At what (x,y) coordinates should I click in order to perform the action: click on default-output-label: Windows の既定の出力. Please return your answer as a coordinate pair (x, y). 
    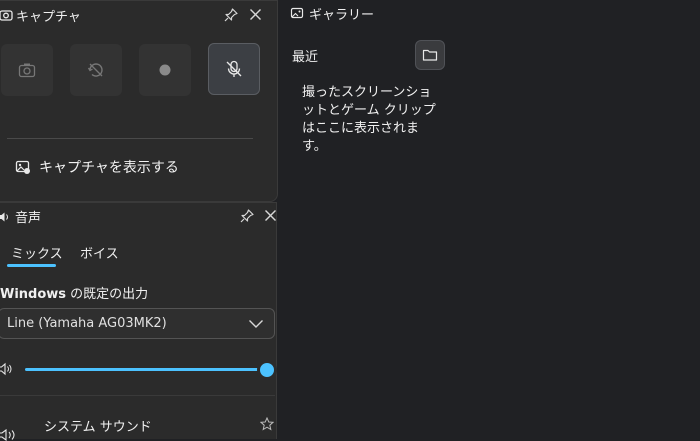
    Looking at the image, I should click on (74, 294).